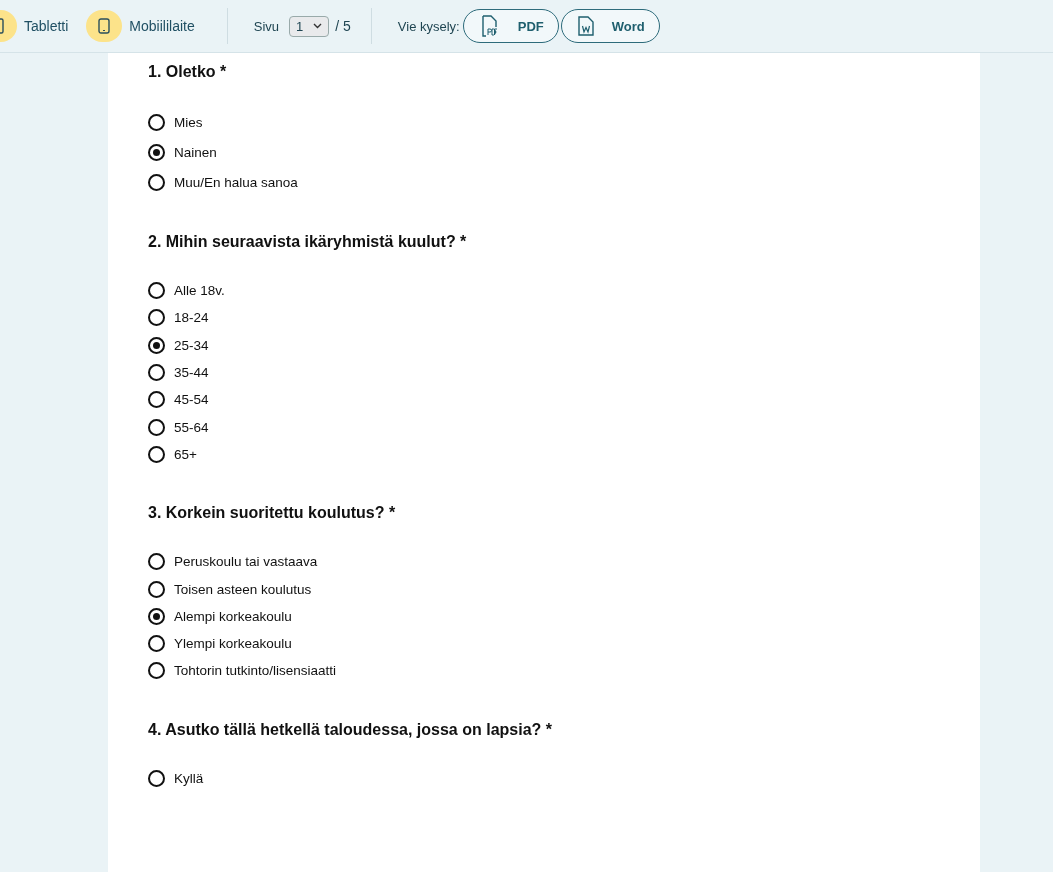  I want to click on option-label: Peruskoulu tai vastaava, so click(246, 562).